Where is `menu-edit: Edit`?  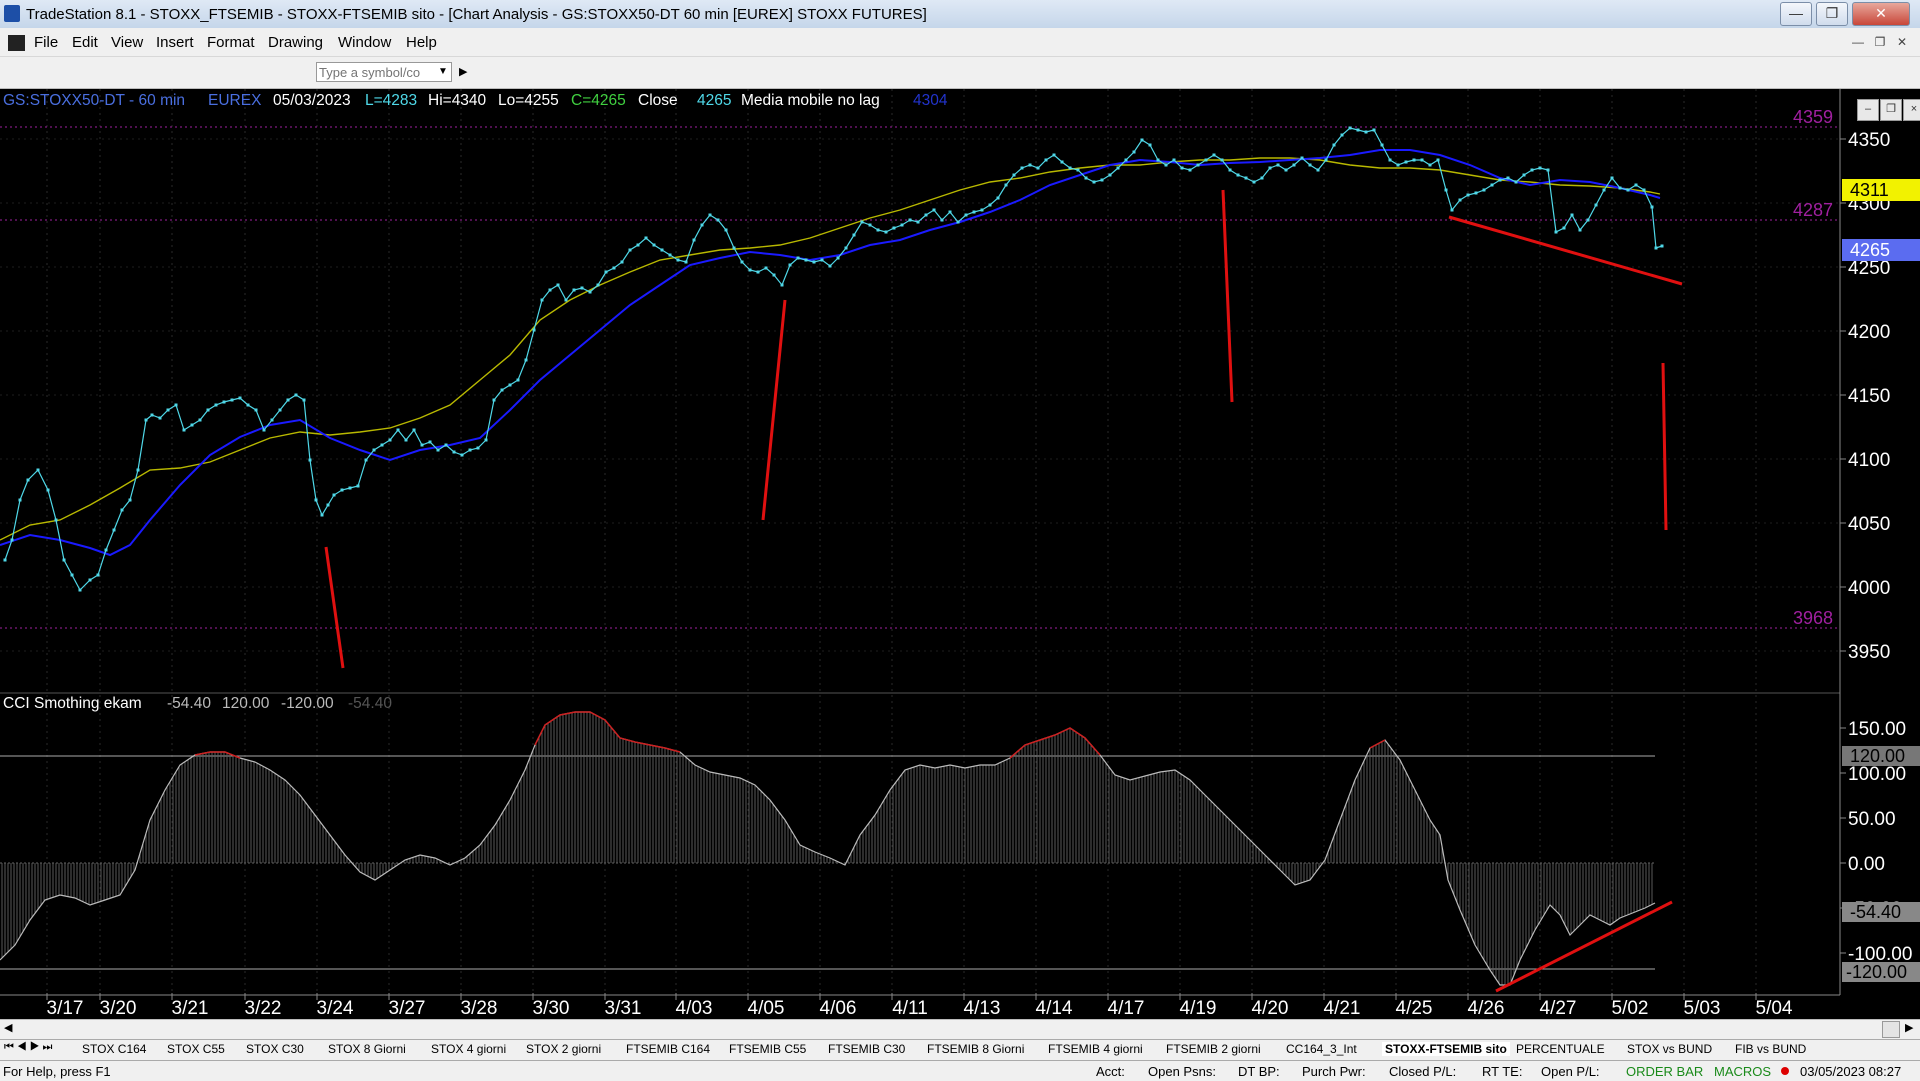
menu-edit: Edit is located at coordinates (85, 42).